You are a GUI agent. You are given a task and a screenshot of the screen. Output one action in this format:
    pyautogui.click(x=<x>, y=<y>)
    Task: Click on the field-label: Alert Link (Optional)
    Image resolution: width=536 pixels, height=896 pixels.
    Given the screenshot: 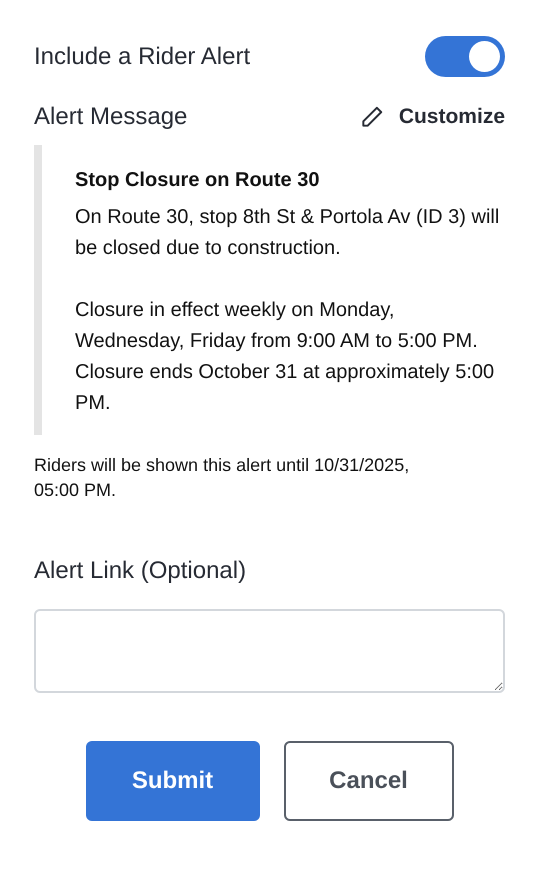 What is the action you would take?
    pyautogui.click(x=141, y=571)
    